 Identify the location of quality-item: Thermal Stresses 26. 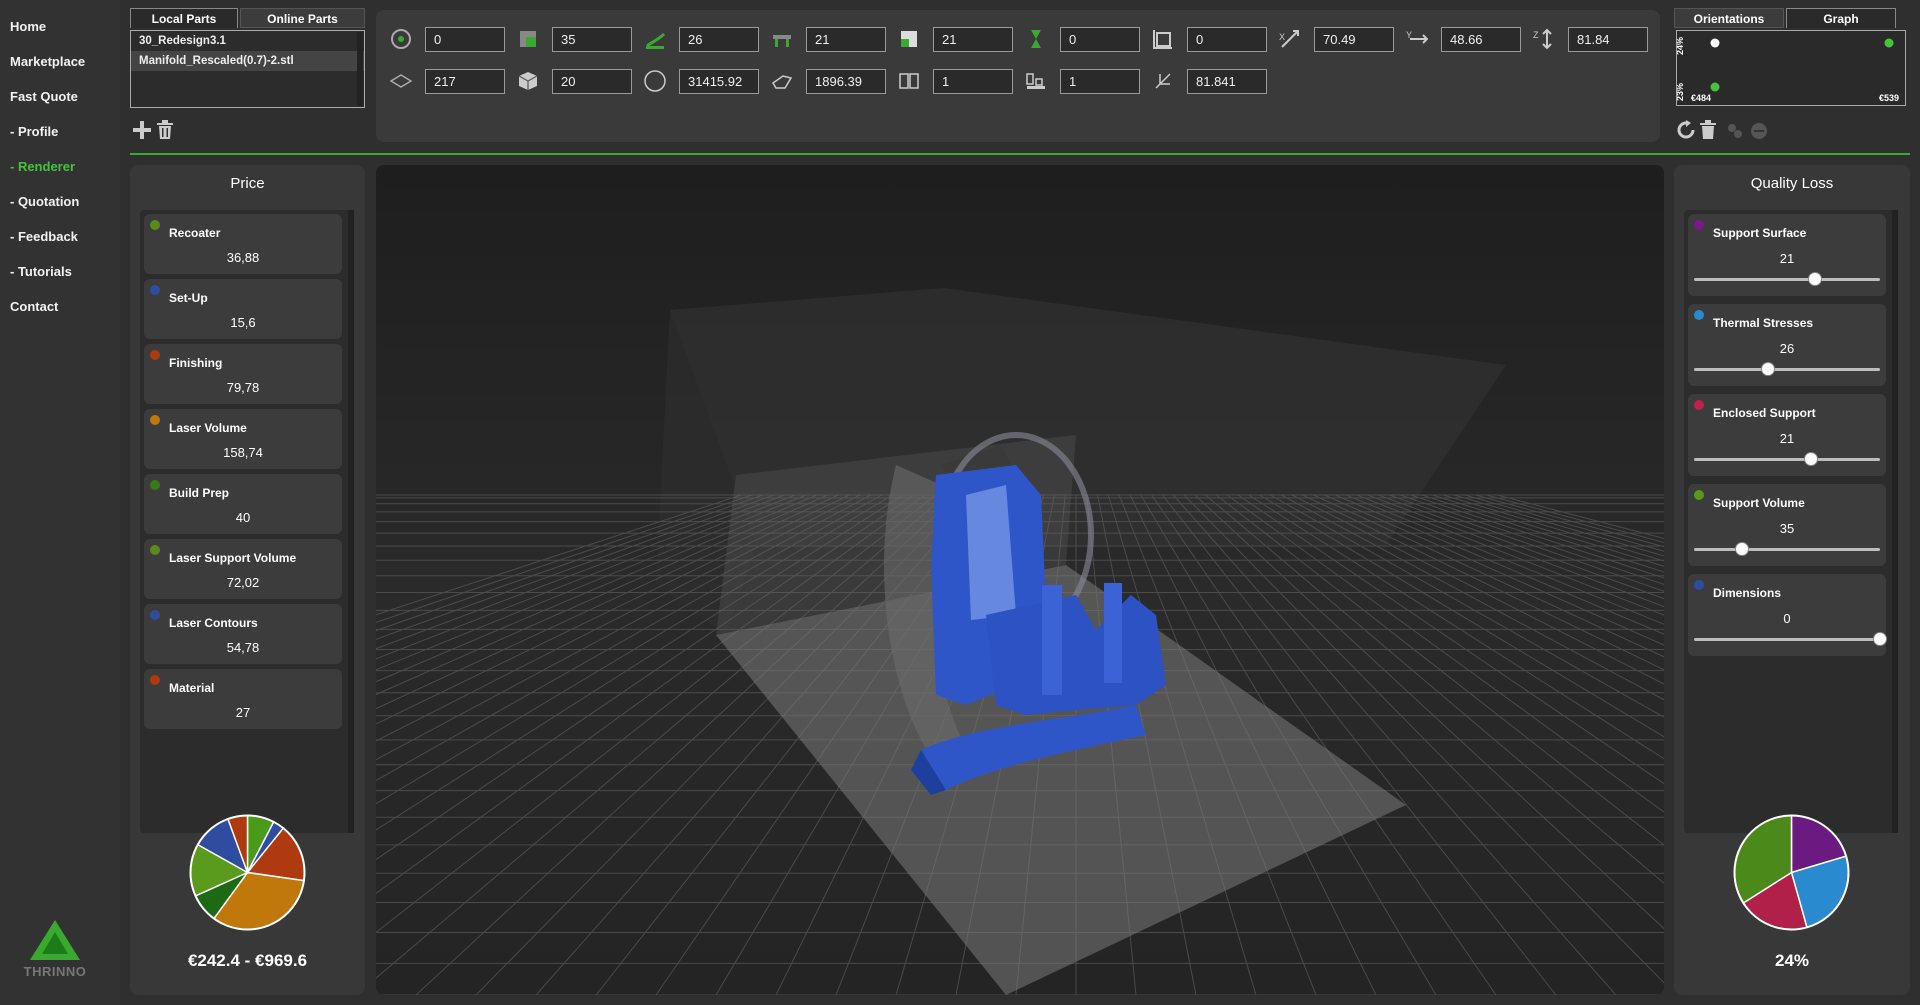
(1787, 345).